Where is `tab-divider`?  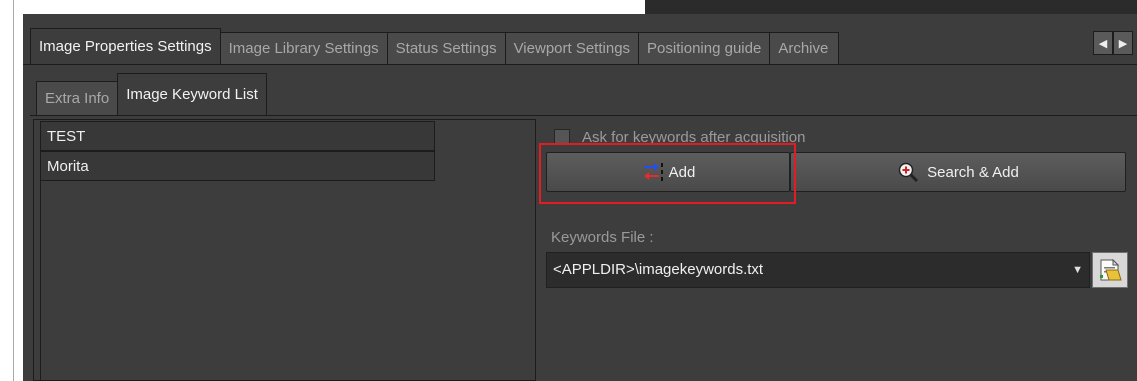 tab-divider is located at coordinates (580, 64).